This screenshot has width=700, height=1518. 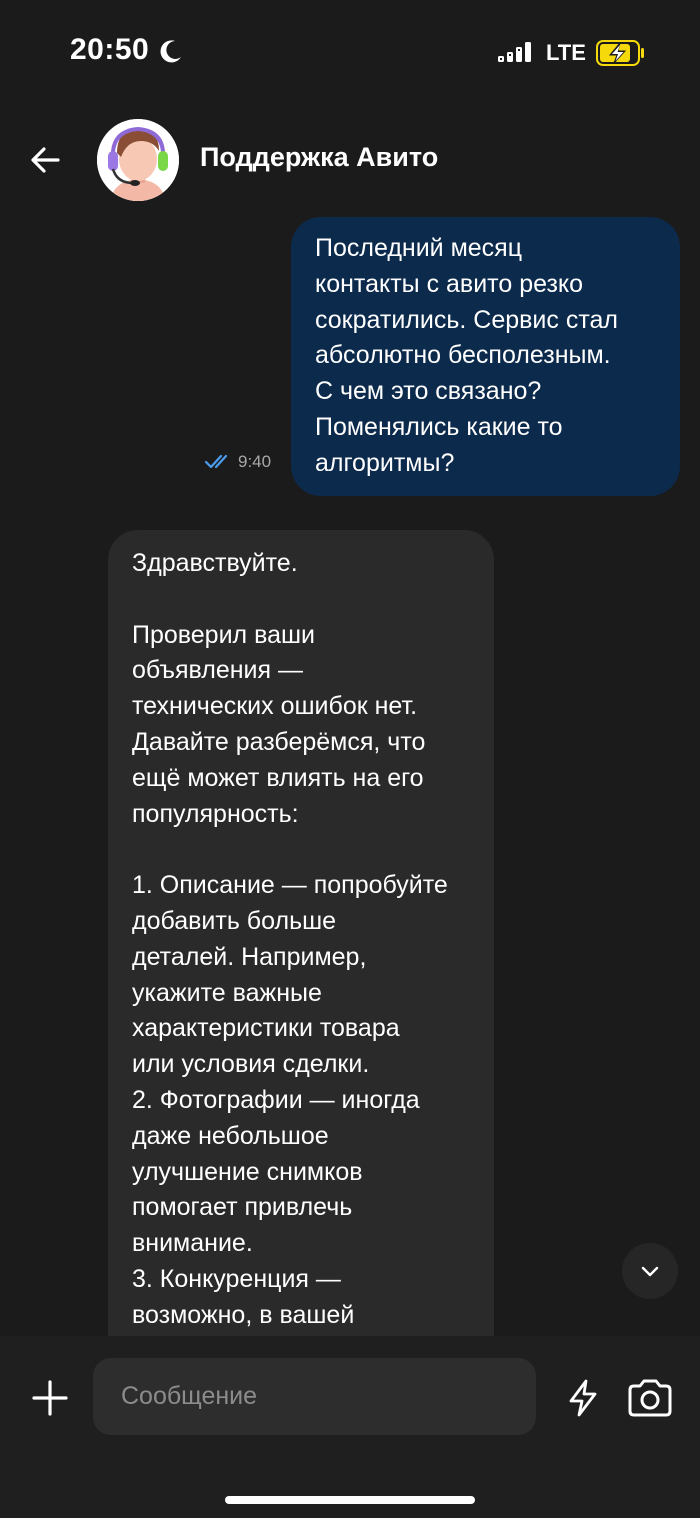 What do you see at coordinates (110, 49) in the screenshot?
I see `status-time: 20:50` at bounding box center [110, 49].